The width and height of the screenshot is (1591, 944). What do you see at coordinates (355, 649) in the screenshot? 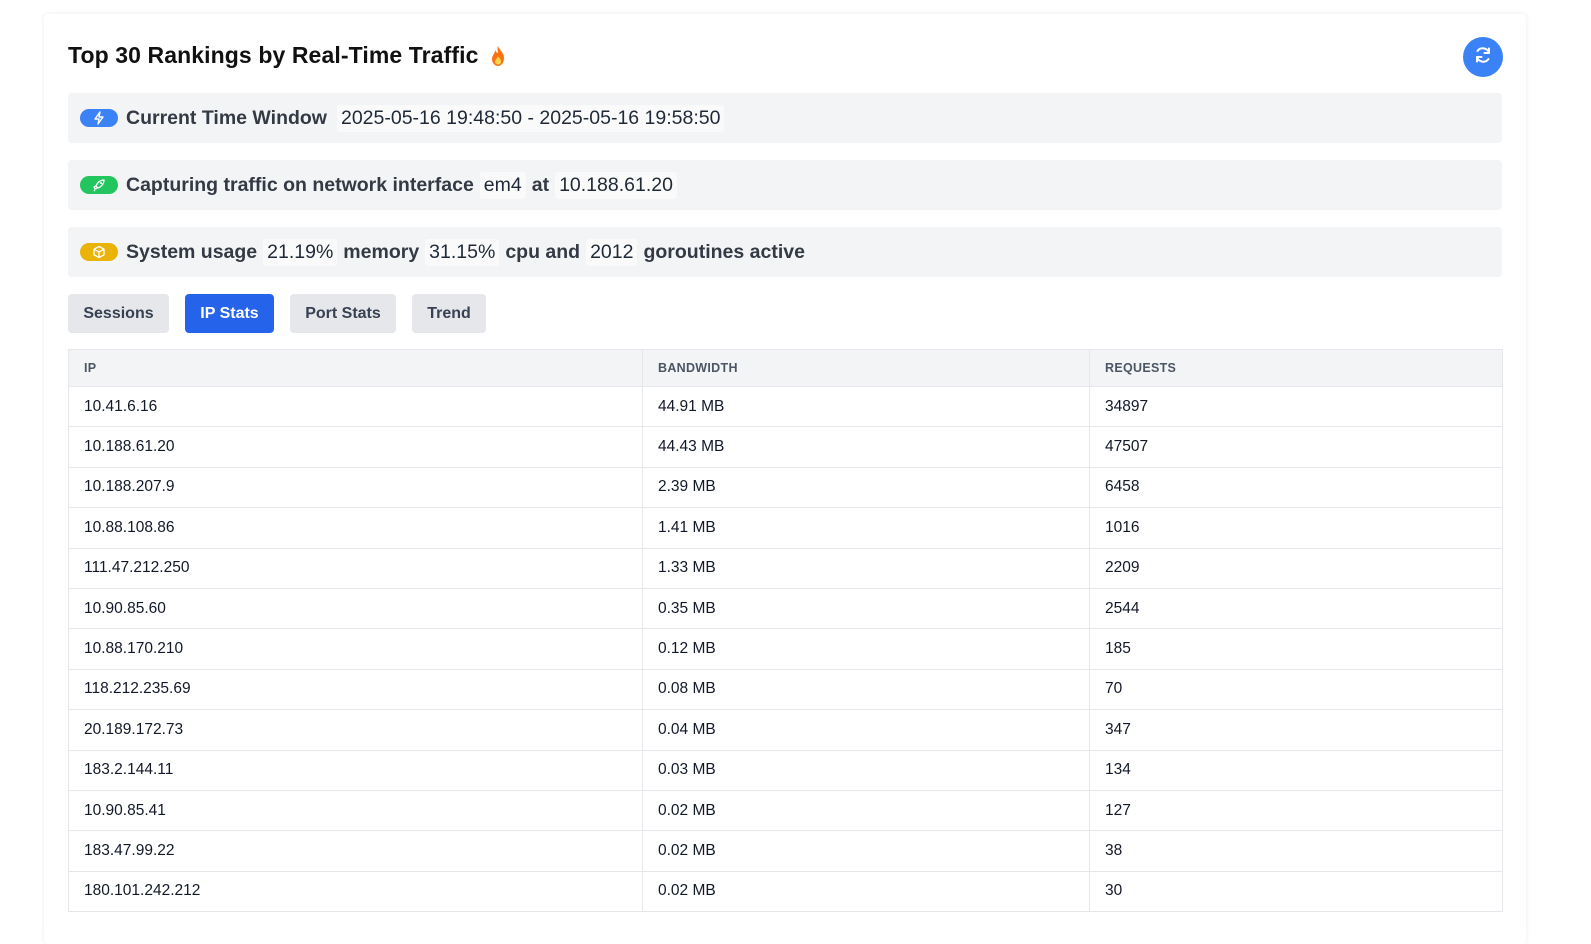
I see `ip-cell: 10.88.170.210` at bounding box center [355, 649].